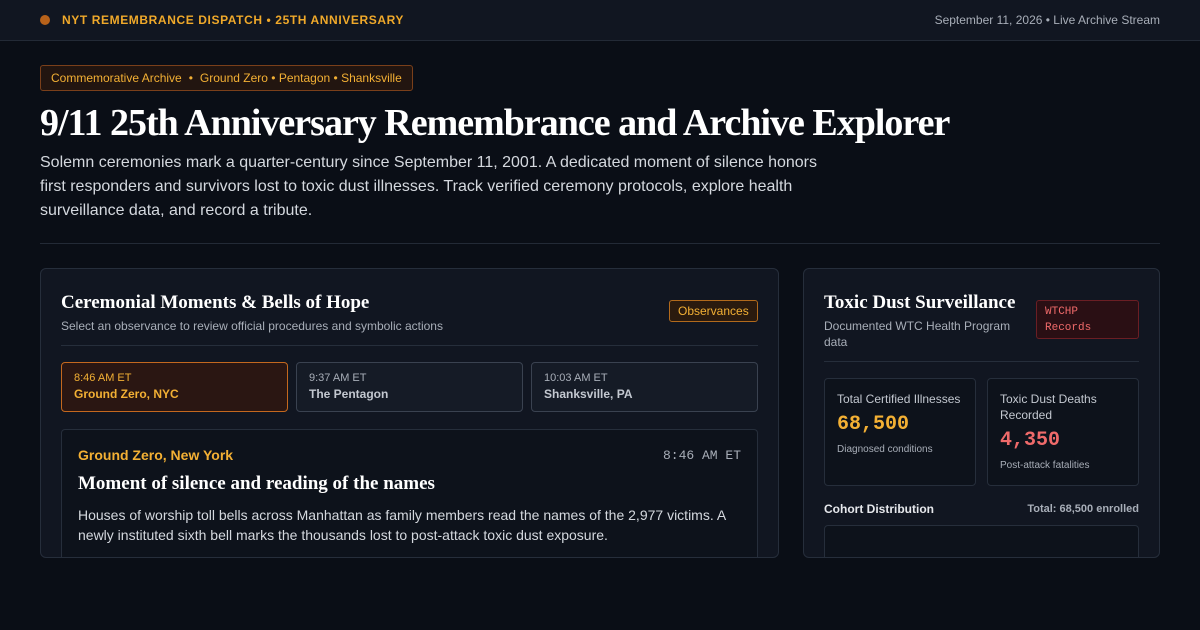 This screenshot has width=1200, height=630. What do you see at coordinates (981, 361) in the screenshot?
I see `surveillance-divider` at bounding box center [981, 361].